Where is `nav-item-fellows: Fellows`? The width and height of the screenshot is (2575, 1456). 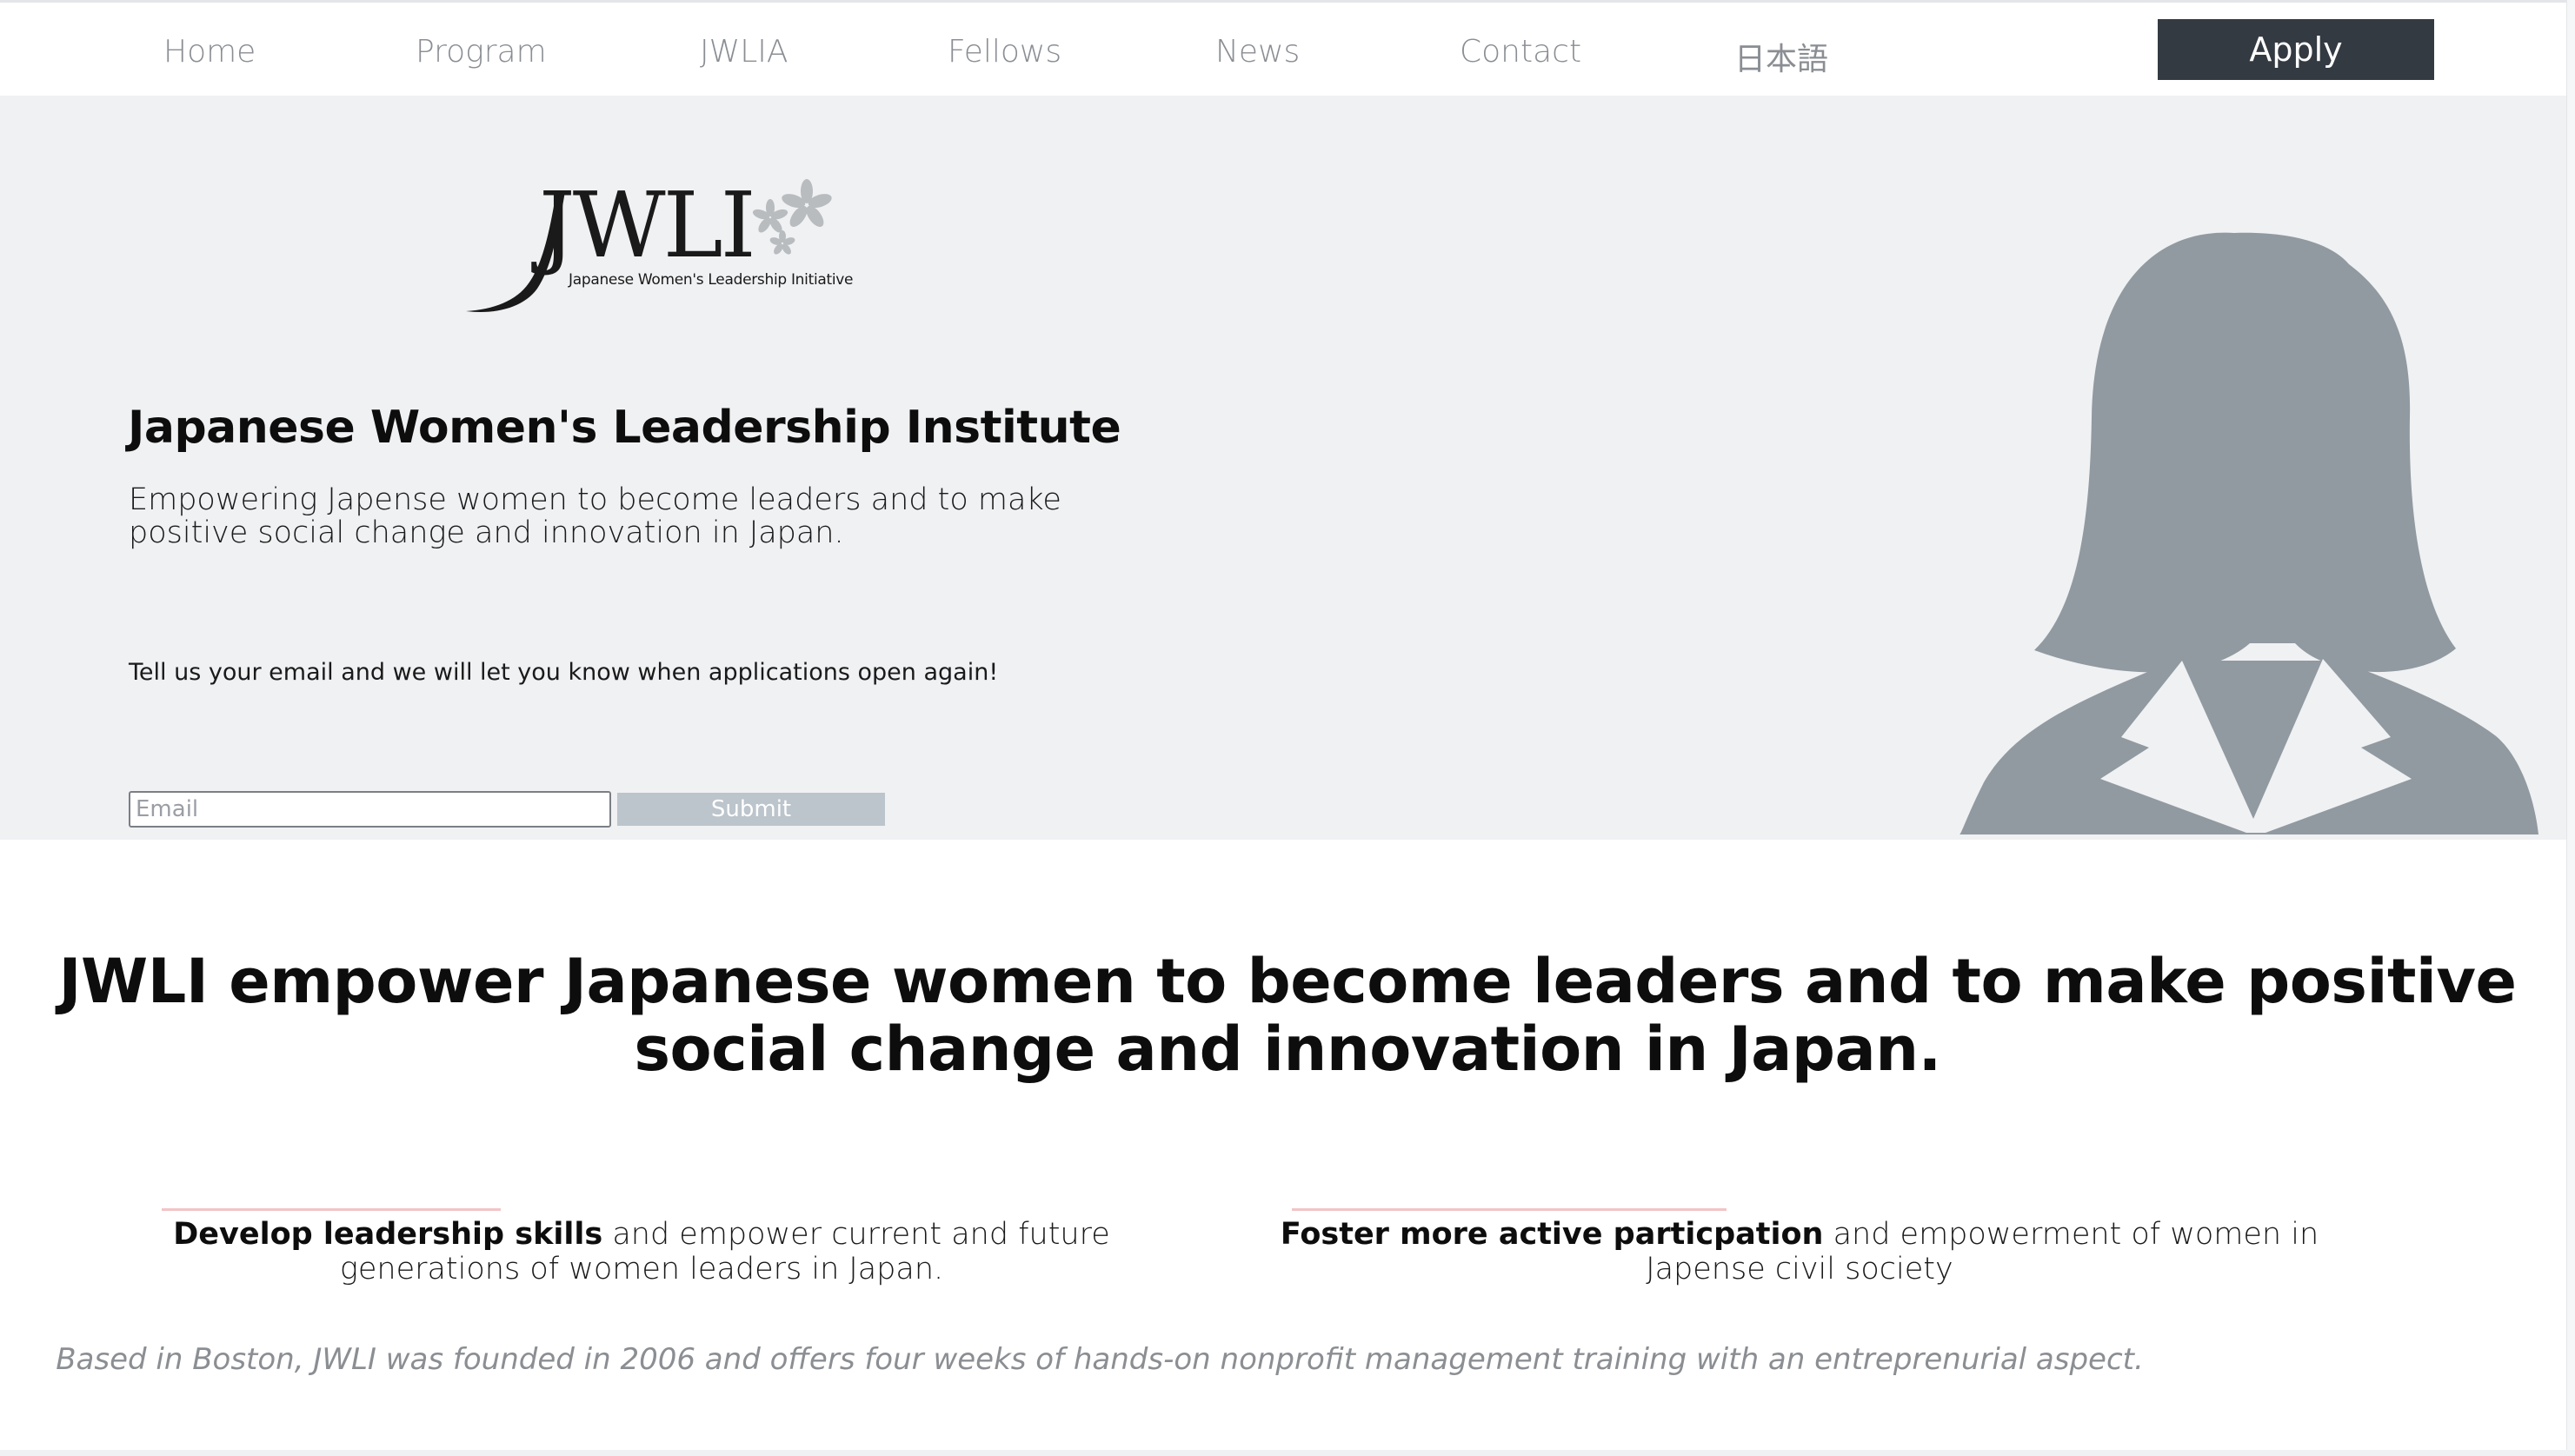 nav-item-fellows: Fellows is located at coordinates (1004, 52).